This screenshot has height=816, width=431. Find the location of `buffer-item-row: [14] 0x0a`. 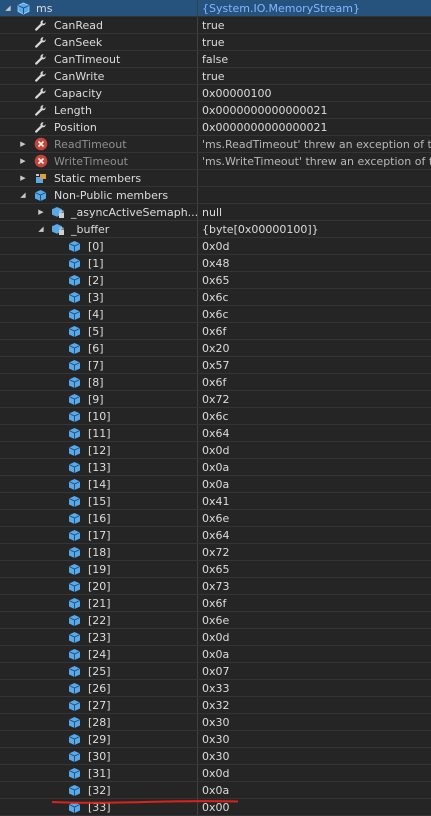

buffer-item-row: [14] 0x0a is located at coordinates (215, 484).